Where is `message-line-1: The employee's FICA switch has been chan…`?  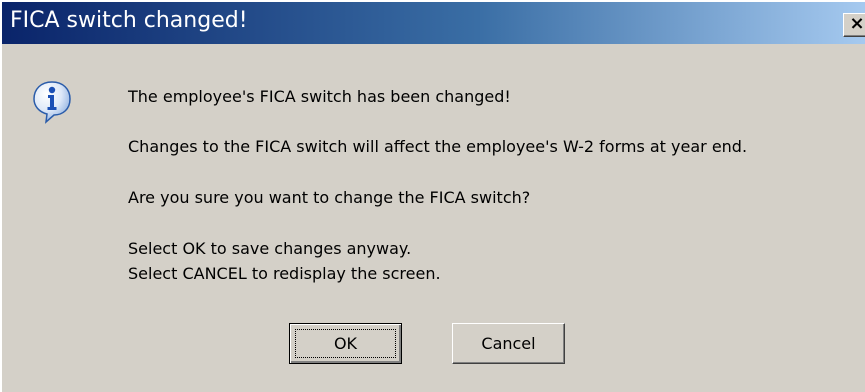
message-line-1: The employee's FICA switch has been chan… is located at coordinates (319, 96).